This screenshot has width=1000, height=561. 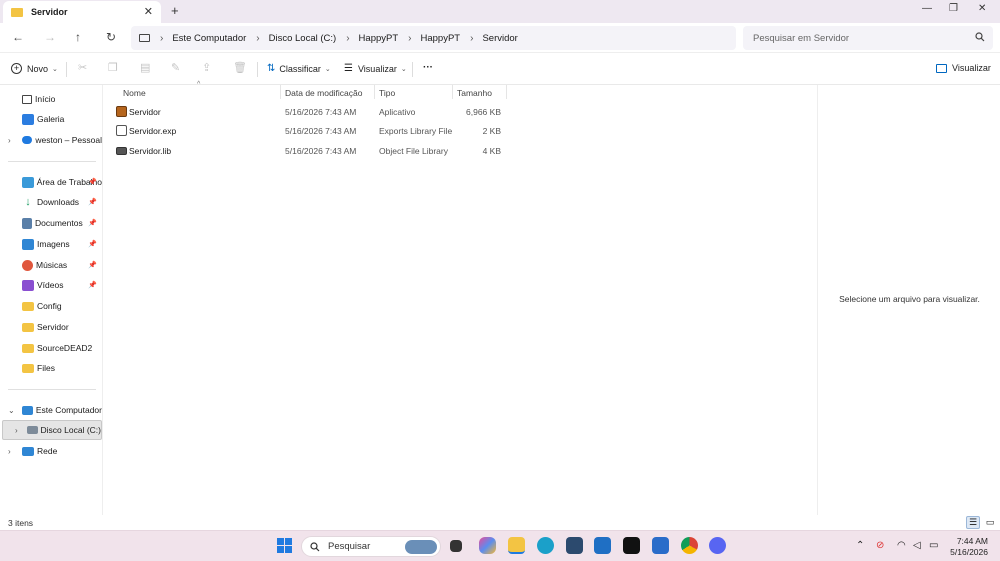 I want to click on breadcrumb-servidor: Servidor, so click(x=499, y=38).